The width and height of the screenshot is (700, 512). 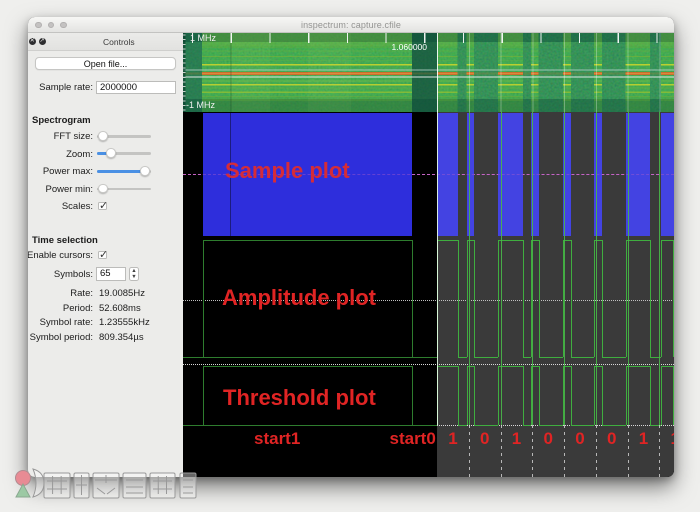 I want to click on svg-text: 1.060000, so click(x=410, y=47).